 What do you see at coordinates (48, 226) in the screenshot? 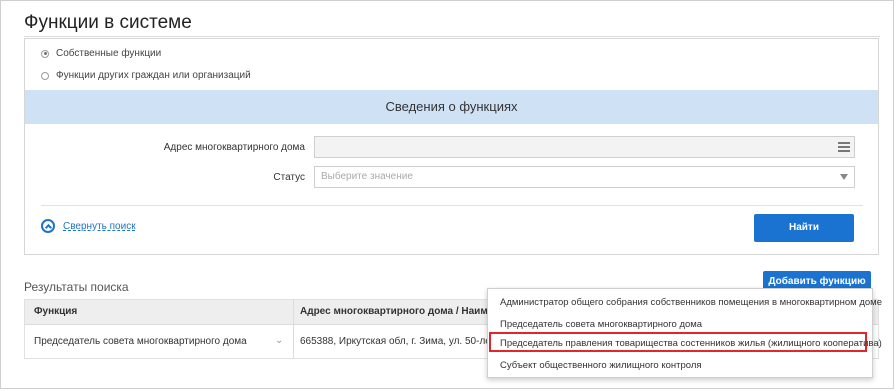
I see `chevron-up-circle-icon` at bounding box center [48, 226].